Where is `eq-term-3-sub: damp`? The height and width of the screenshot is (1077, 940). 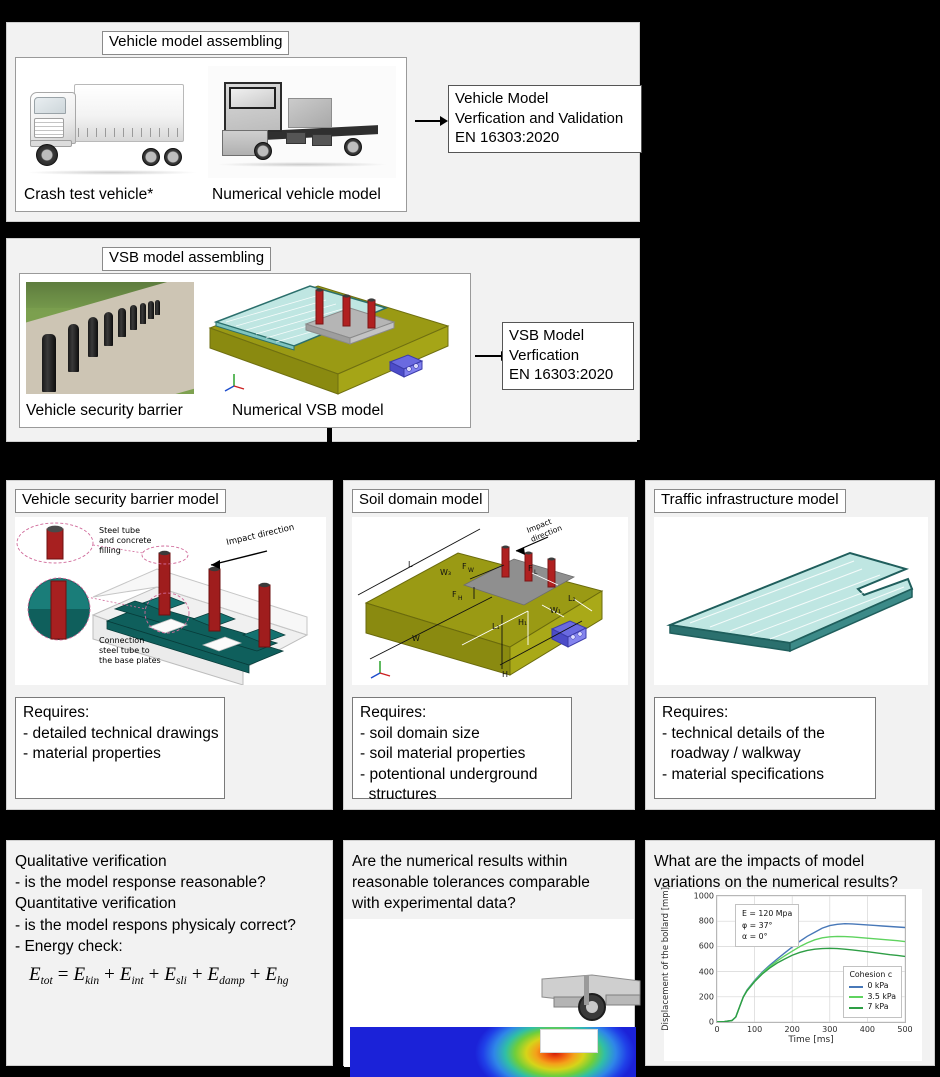 eq-term-3-sub: damp is located at coordinates (232, 981).